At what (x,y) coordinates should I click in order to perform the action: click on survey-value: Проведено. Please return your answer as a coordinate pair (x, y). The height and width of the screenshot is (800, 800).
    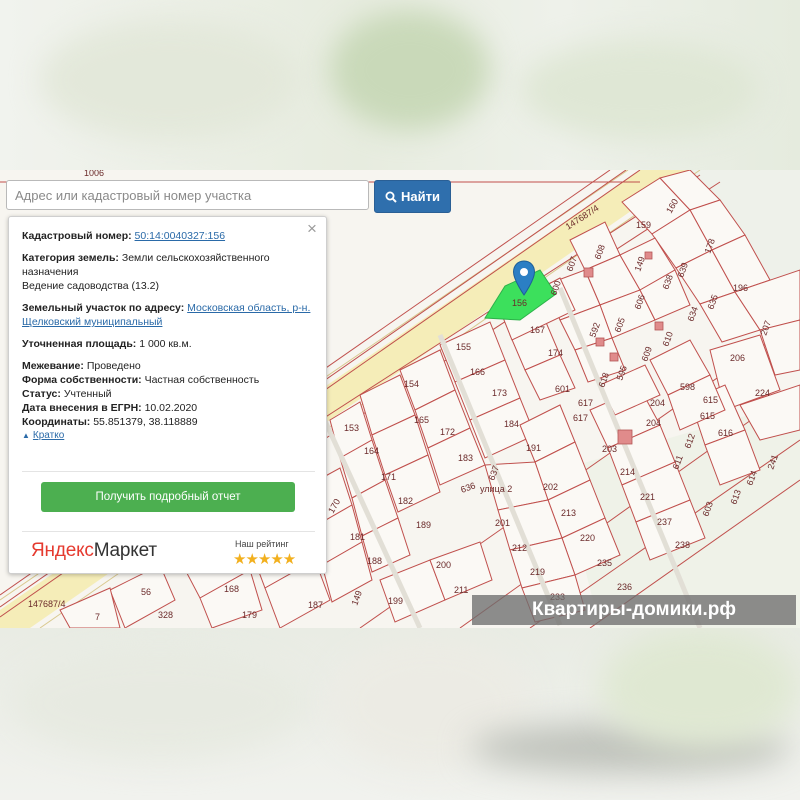
    Looking at the image, I should click on (113, 366).